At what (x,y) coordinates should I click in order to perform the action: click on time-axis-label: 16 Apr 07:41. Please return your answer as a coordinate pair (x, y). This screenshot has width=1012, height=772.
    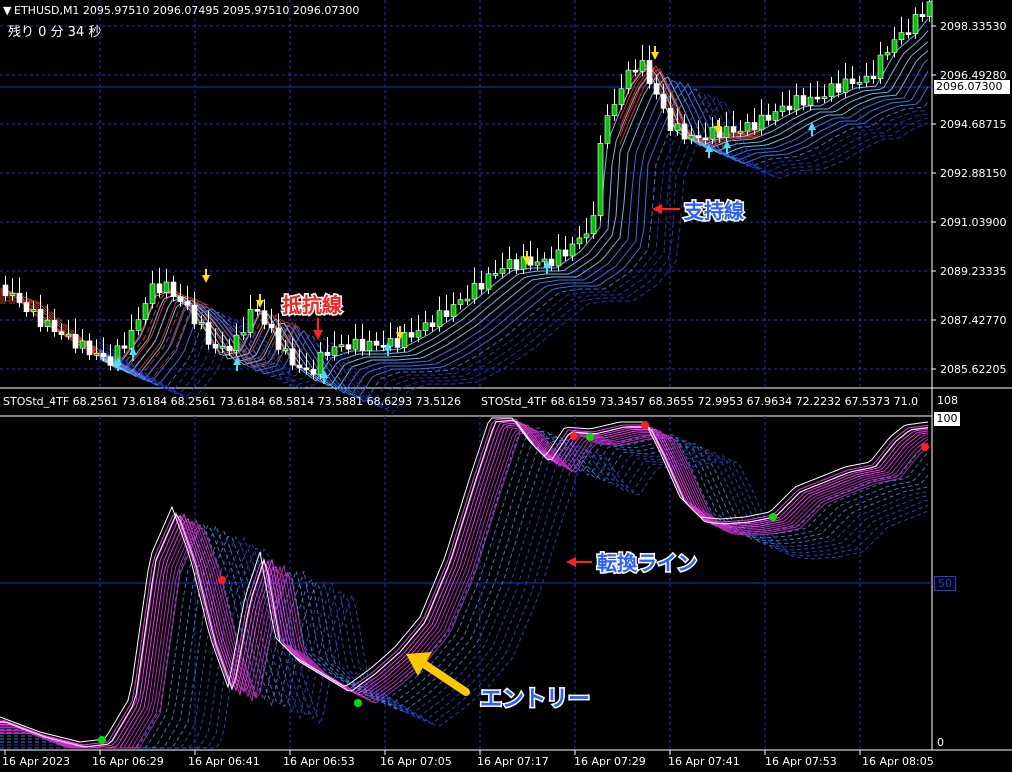
    Looking at the image, I should click on (704, 761).